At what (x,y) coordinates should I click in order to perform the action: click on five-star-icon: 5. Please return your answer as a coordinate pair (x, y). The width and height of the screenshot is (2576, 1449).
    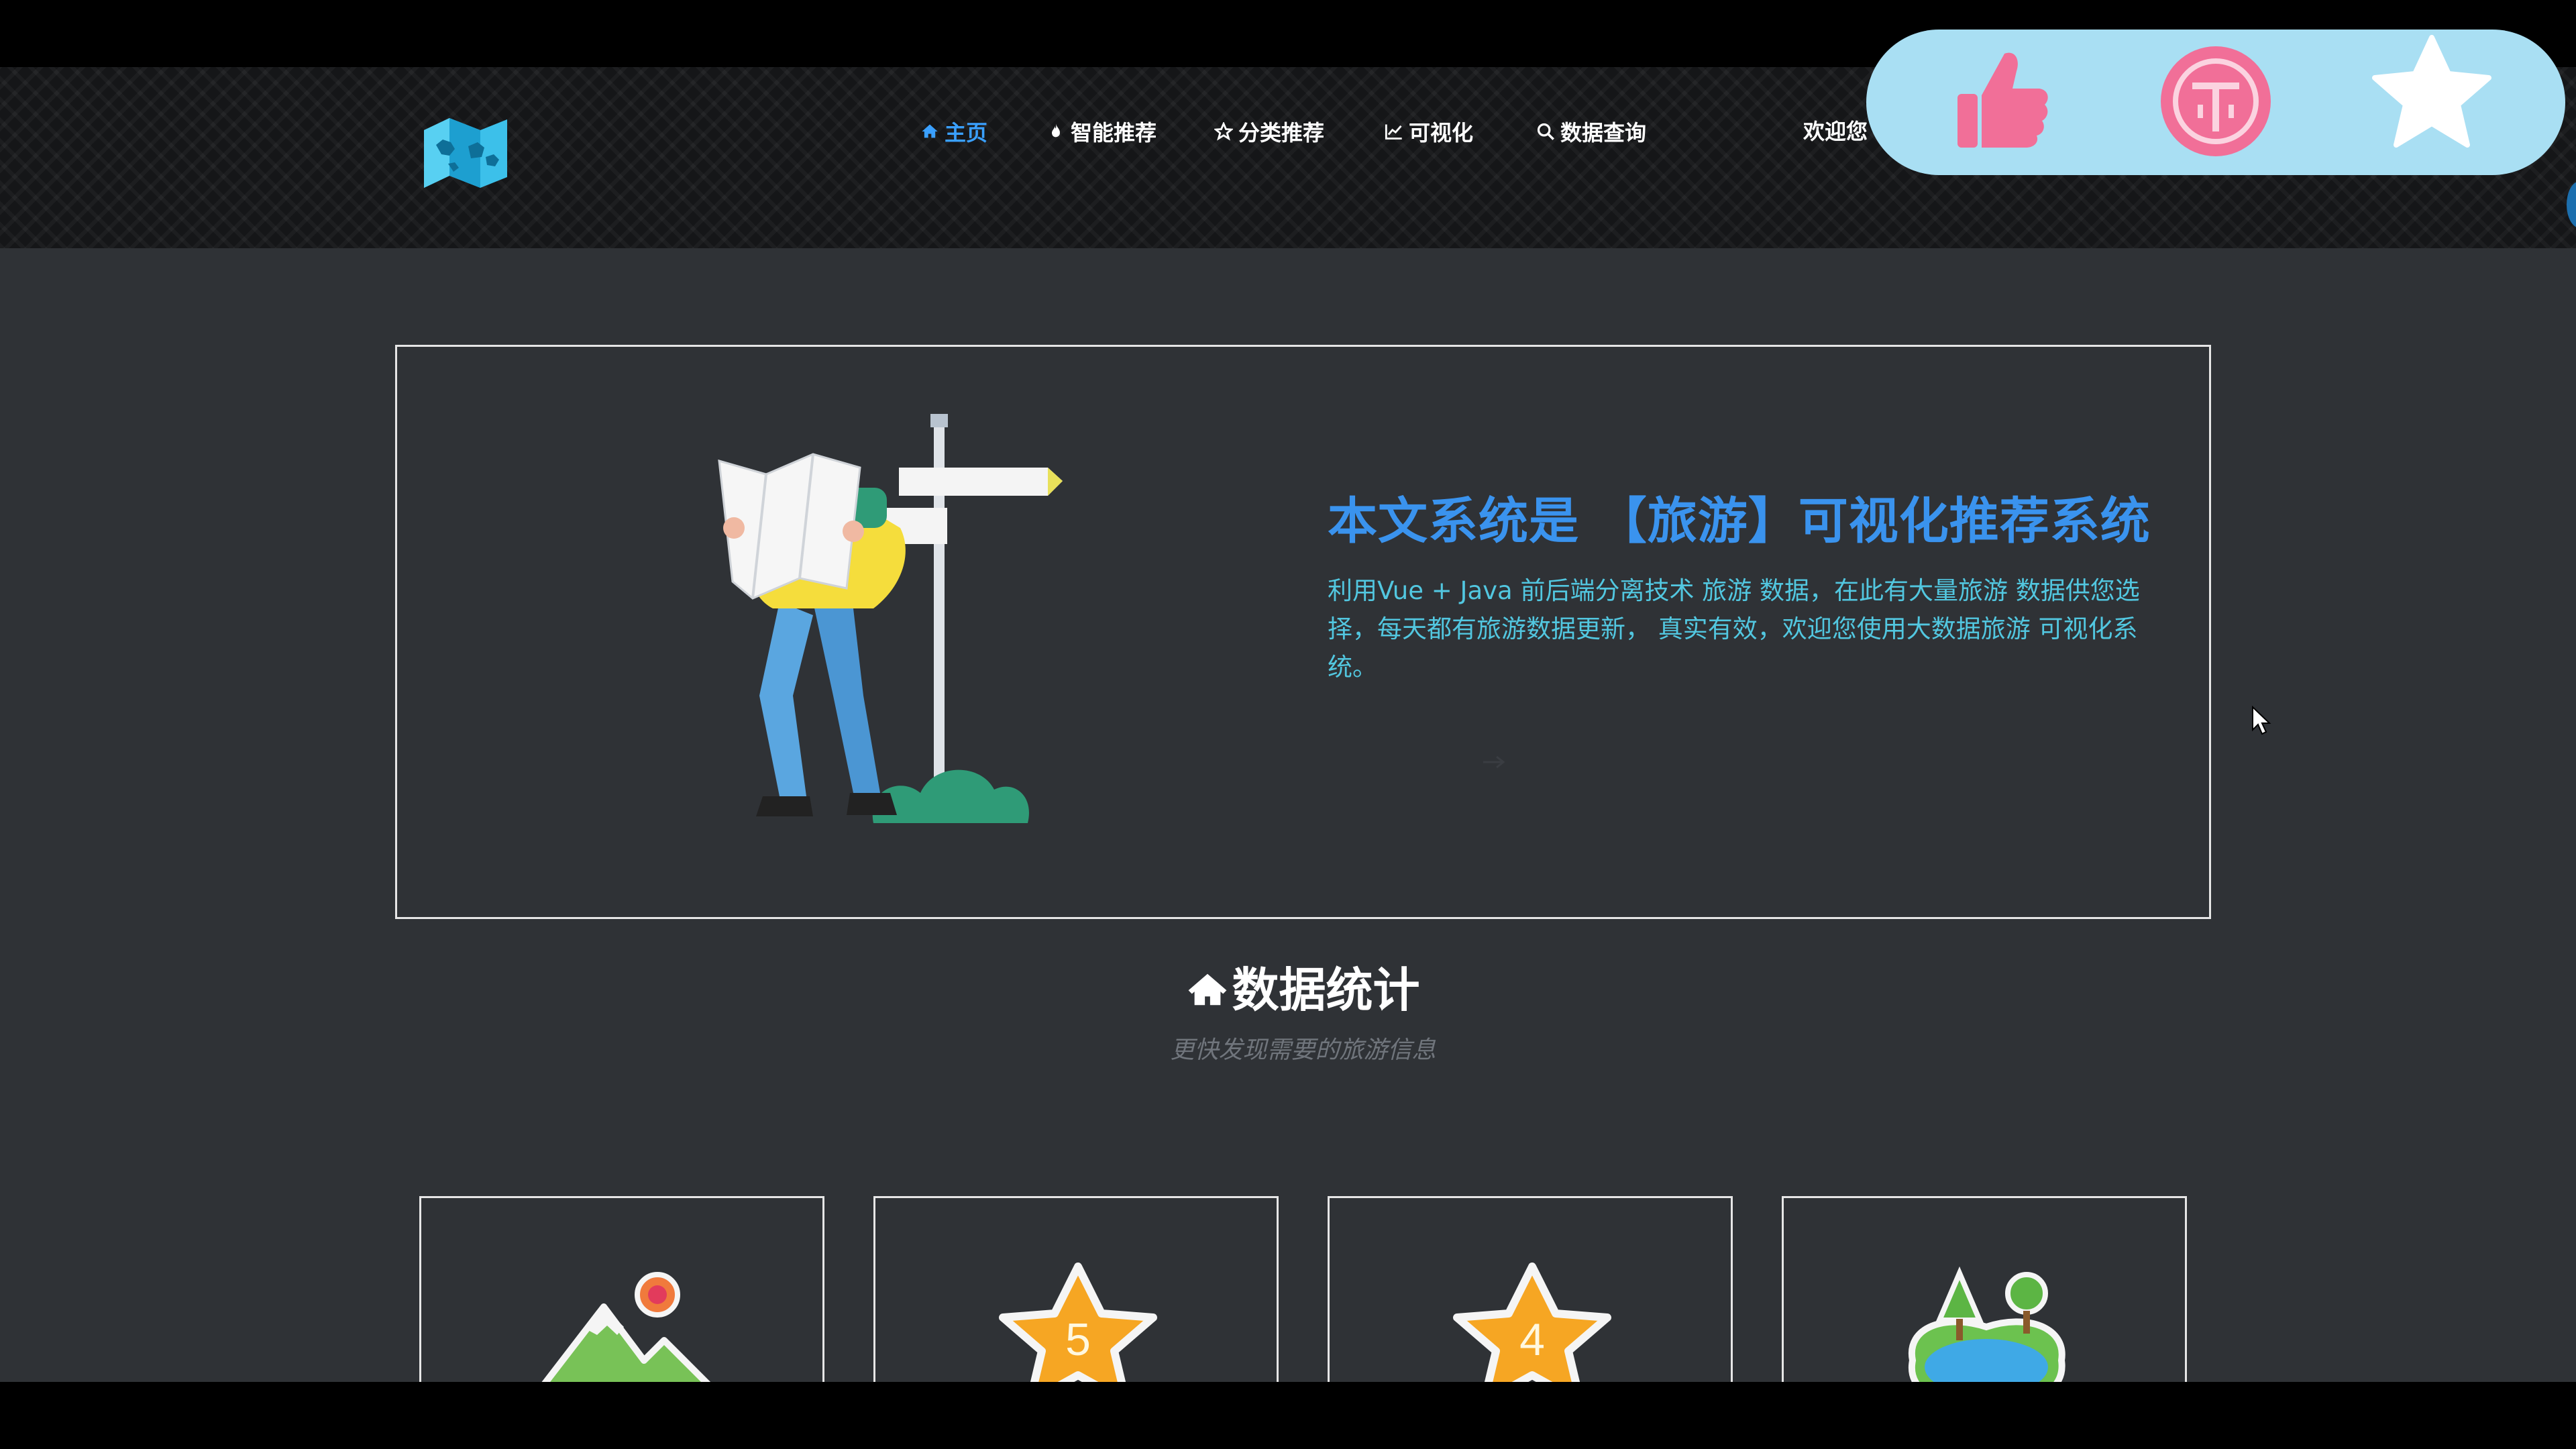
    Looking at the image, I should click on (1078, 1322).